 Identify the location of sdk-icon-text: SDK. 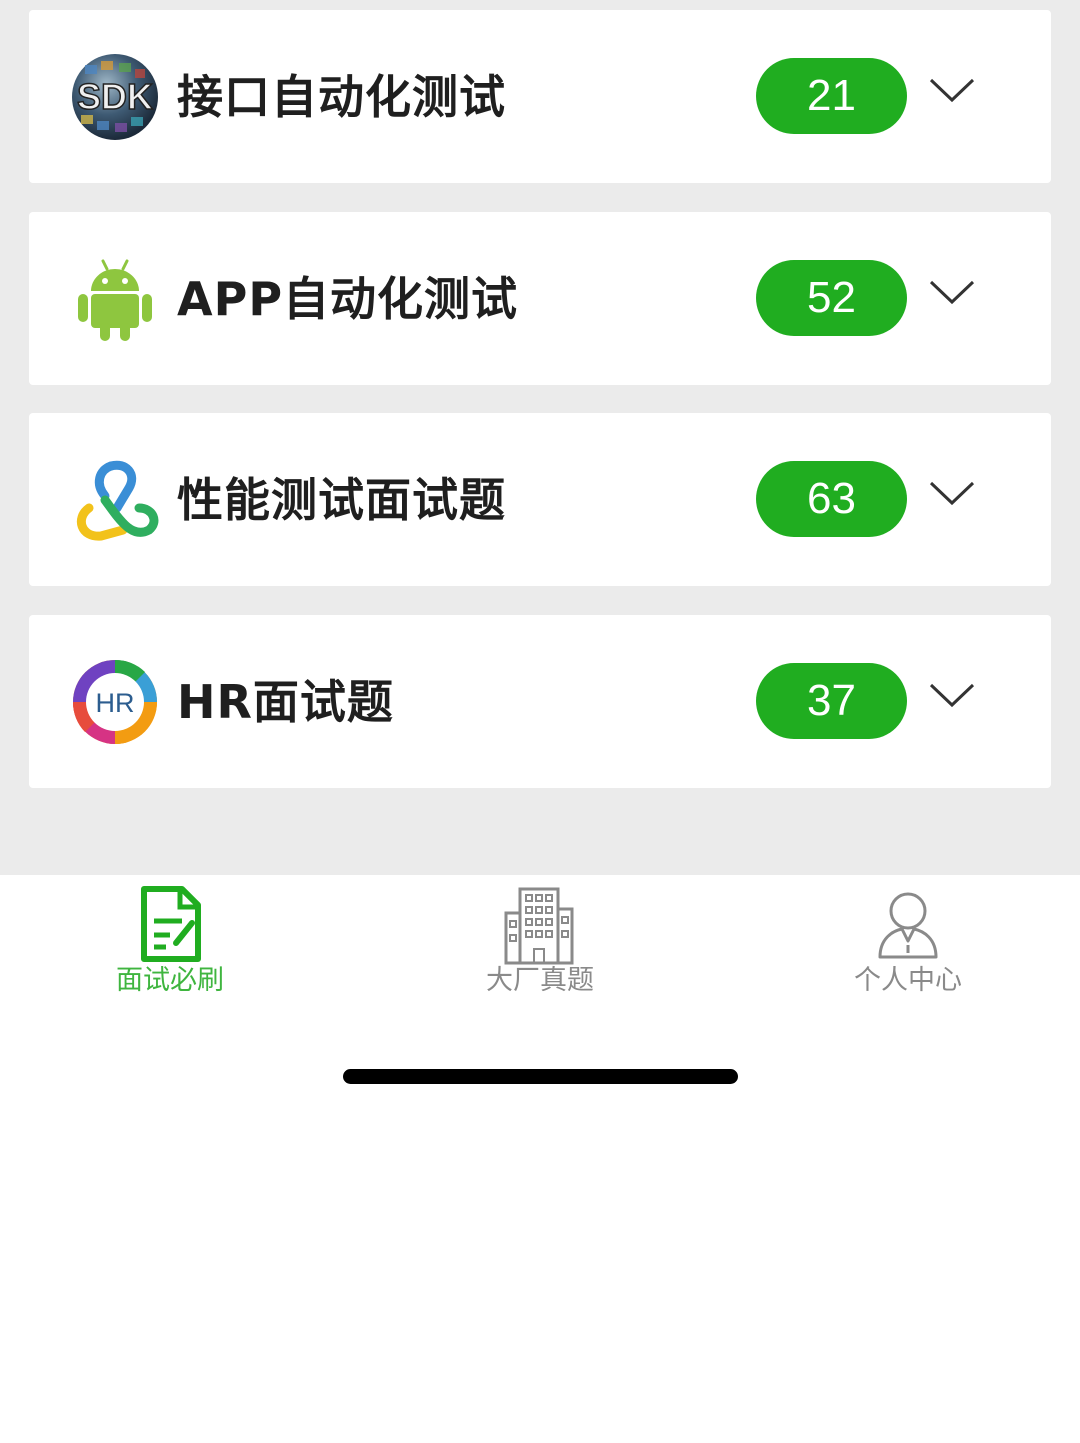
(115, 96).